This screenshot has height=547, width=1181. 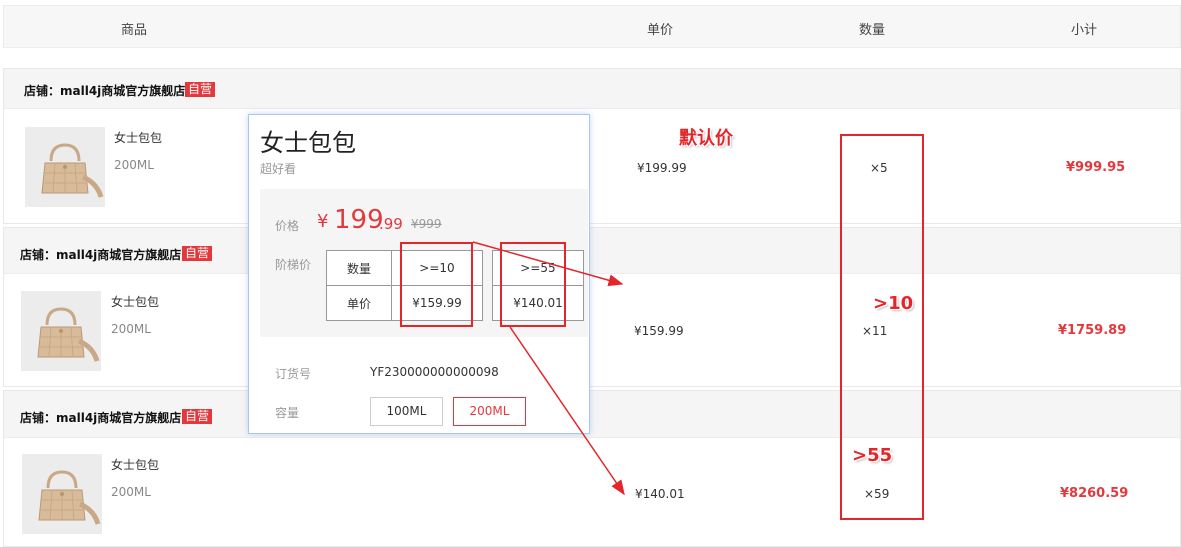 What do you see at coordinates (872, 30) in the screenshot?
I see `col-quantity-header: 数量` at bounding box center [872, 30].